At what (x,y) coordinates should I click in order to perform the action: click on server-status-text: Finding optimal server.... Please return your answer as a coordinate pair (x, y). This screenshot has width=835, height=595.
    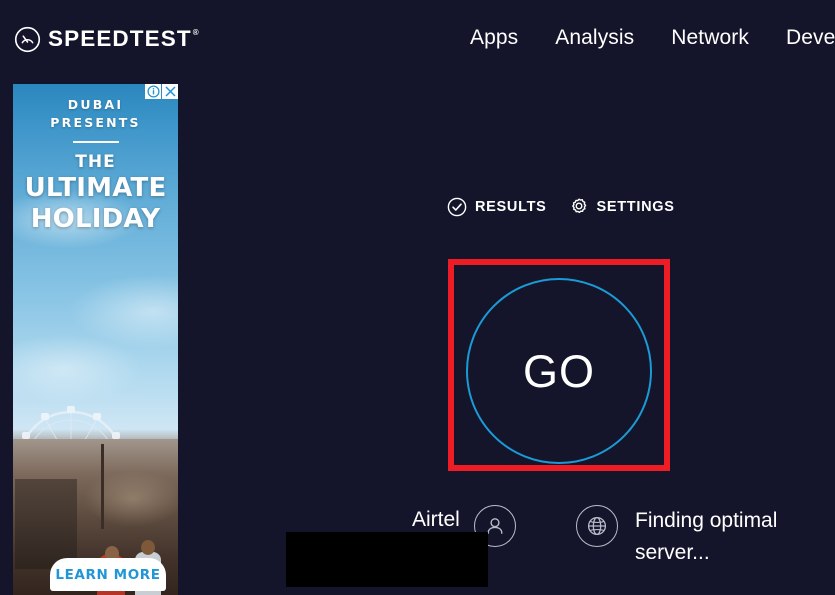
    Looking at the image, I should click on (706, 536).